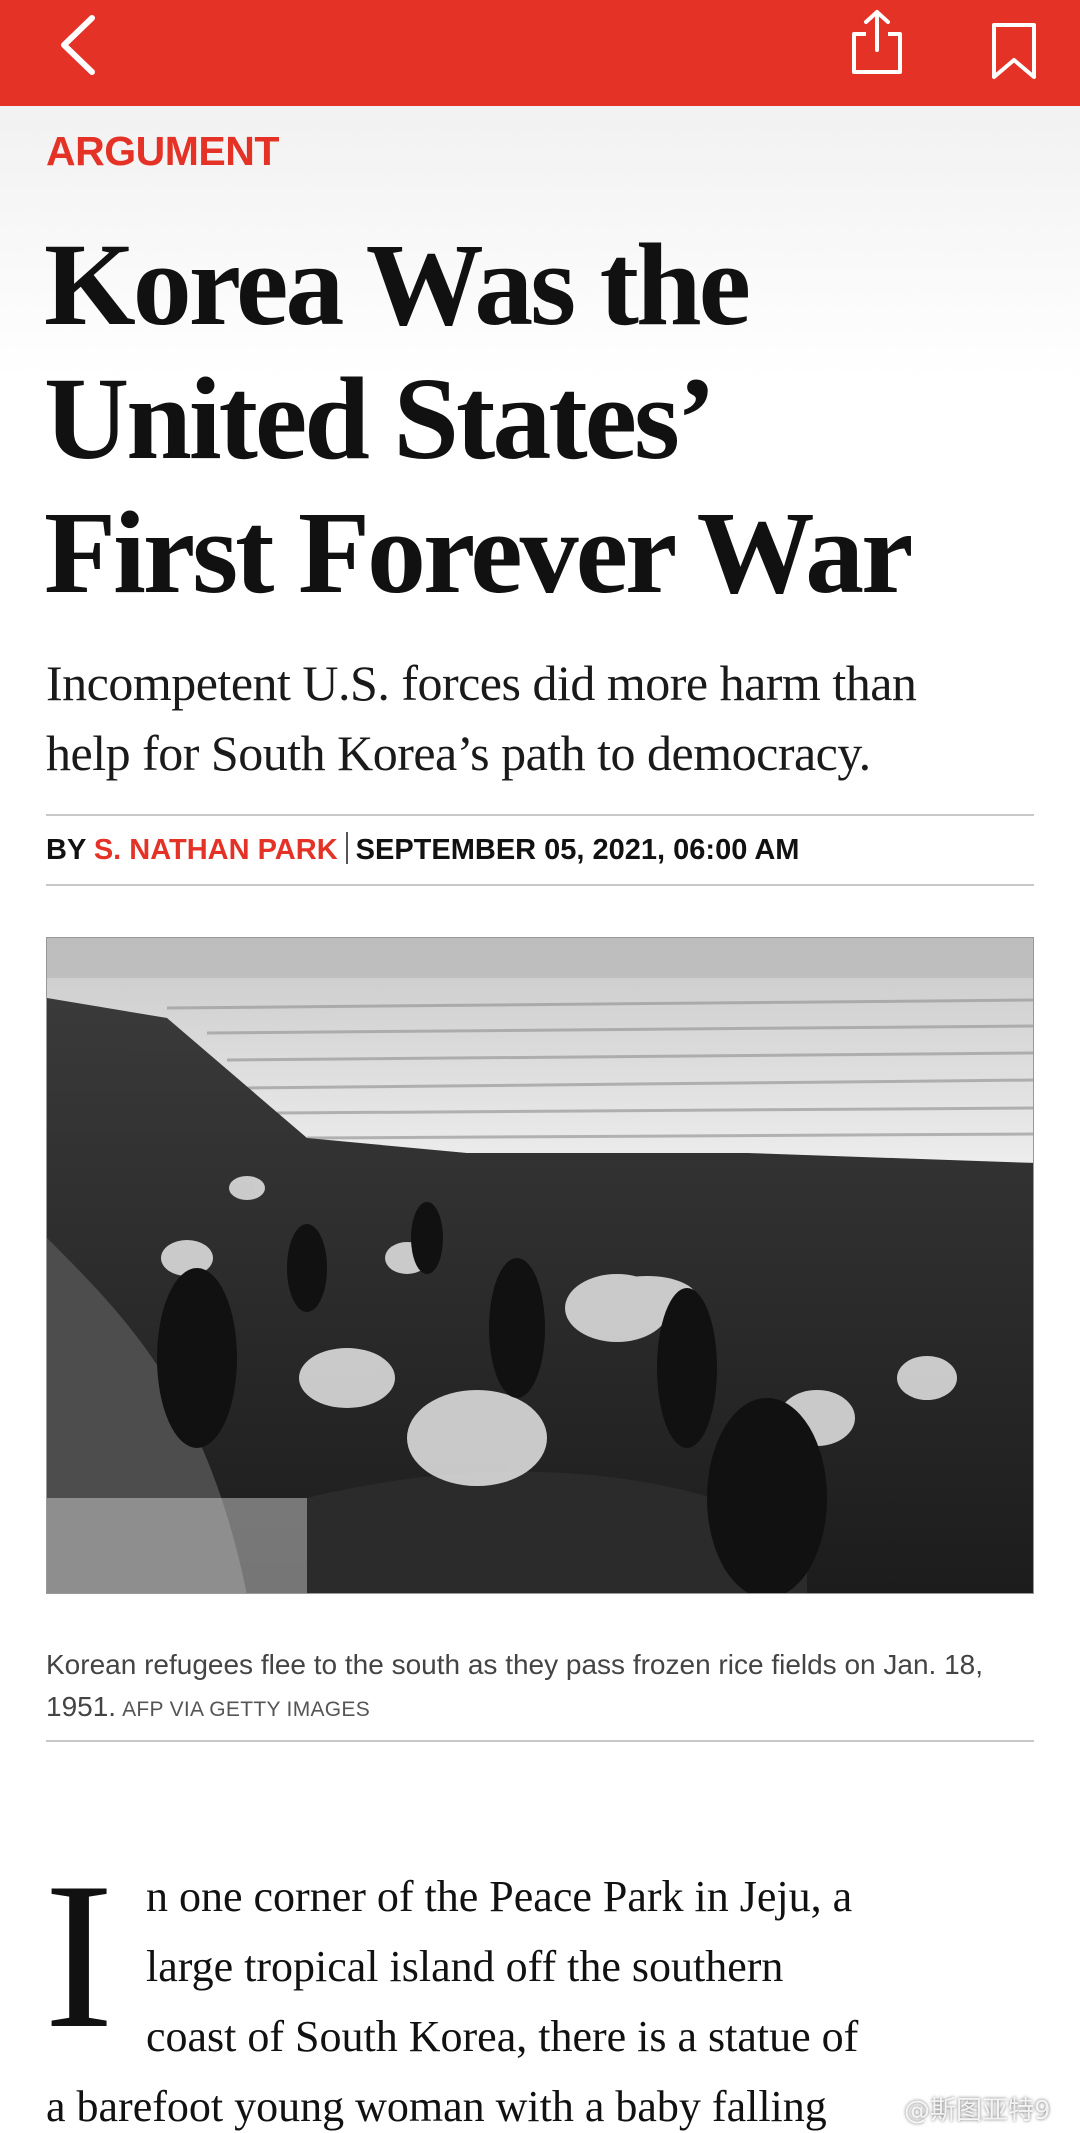 This screenshot has width=1080, height=2133. Describe the element at coordinates (977, 2111) in the screenshot. I see `watermark: @斯图亚特9` at that location.